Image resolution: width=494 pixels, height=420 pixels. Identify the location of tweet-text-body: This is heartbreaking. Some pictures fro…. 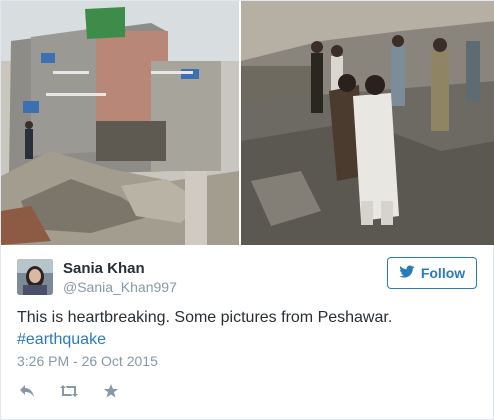
(205, 317).